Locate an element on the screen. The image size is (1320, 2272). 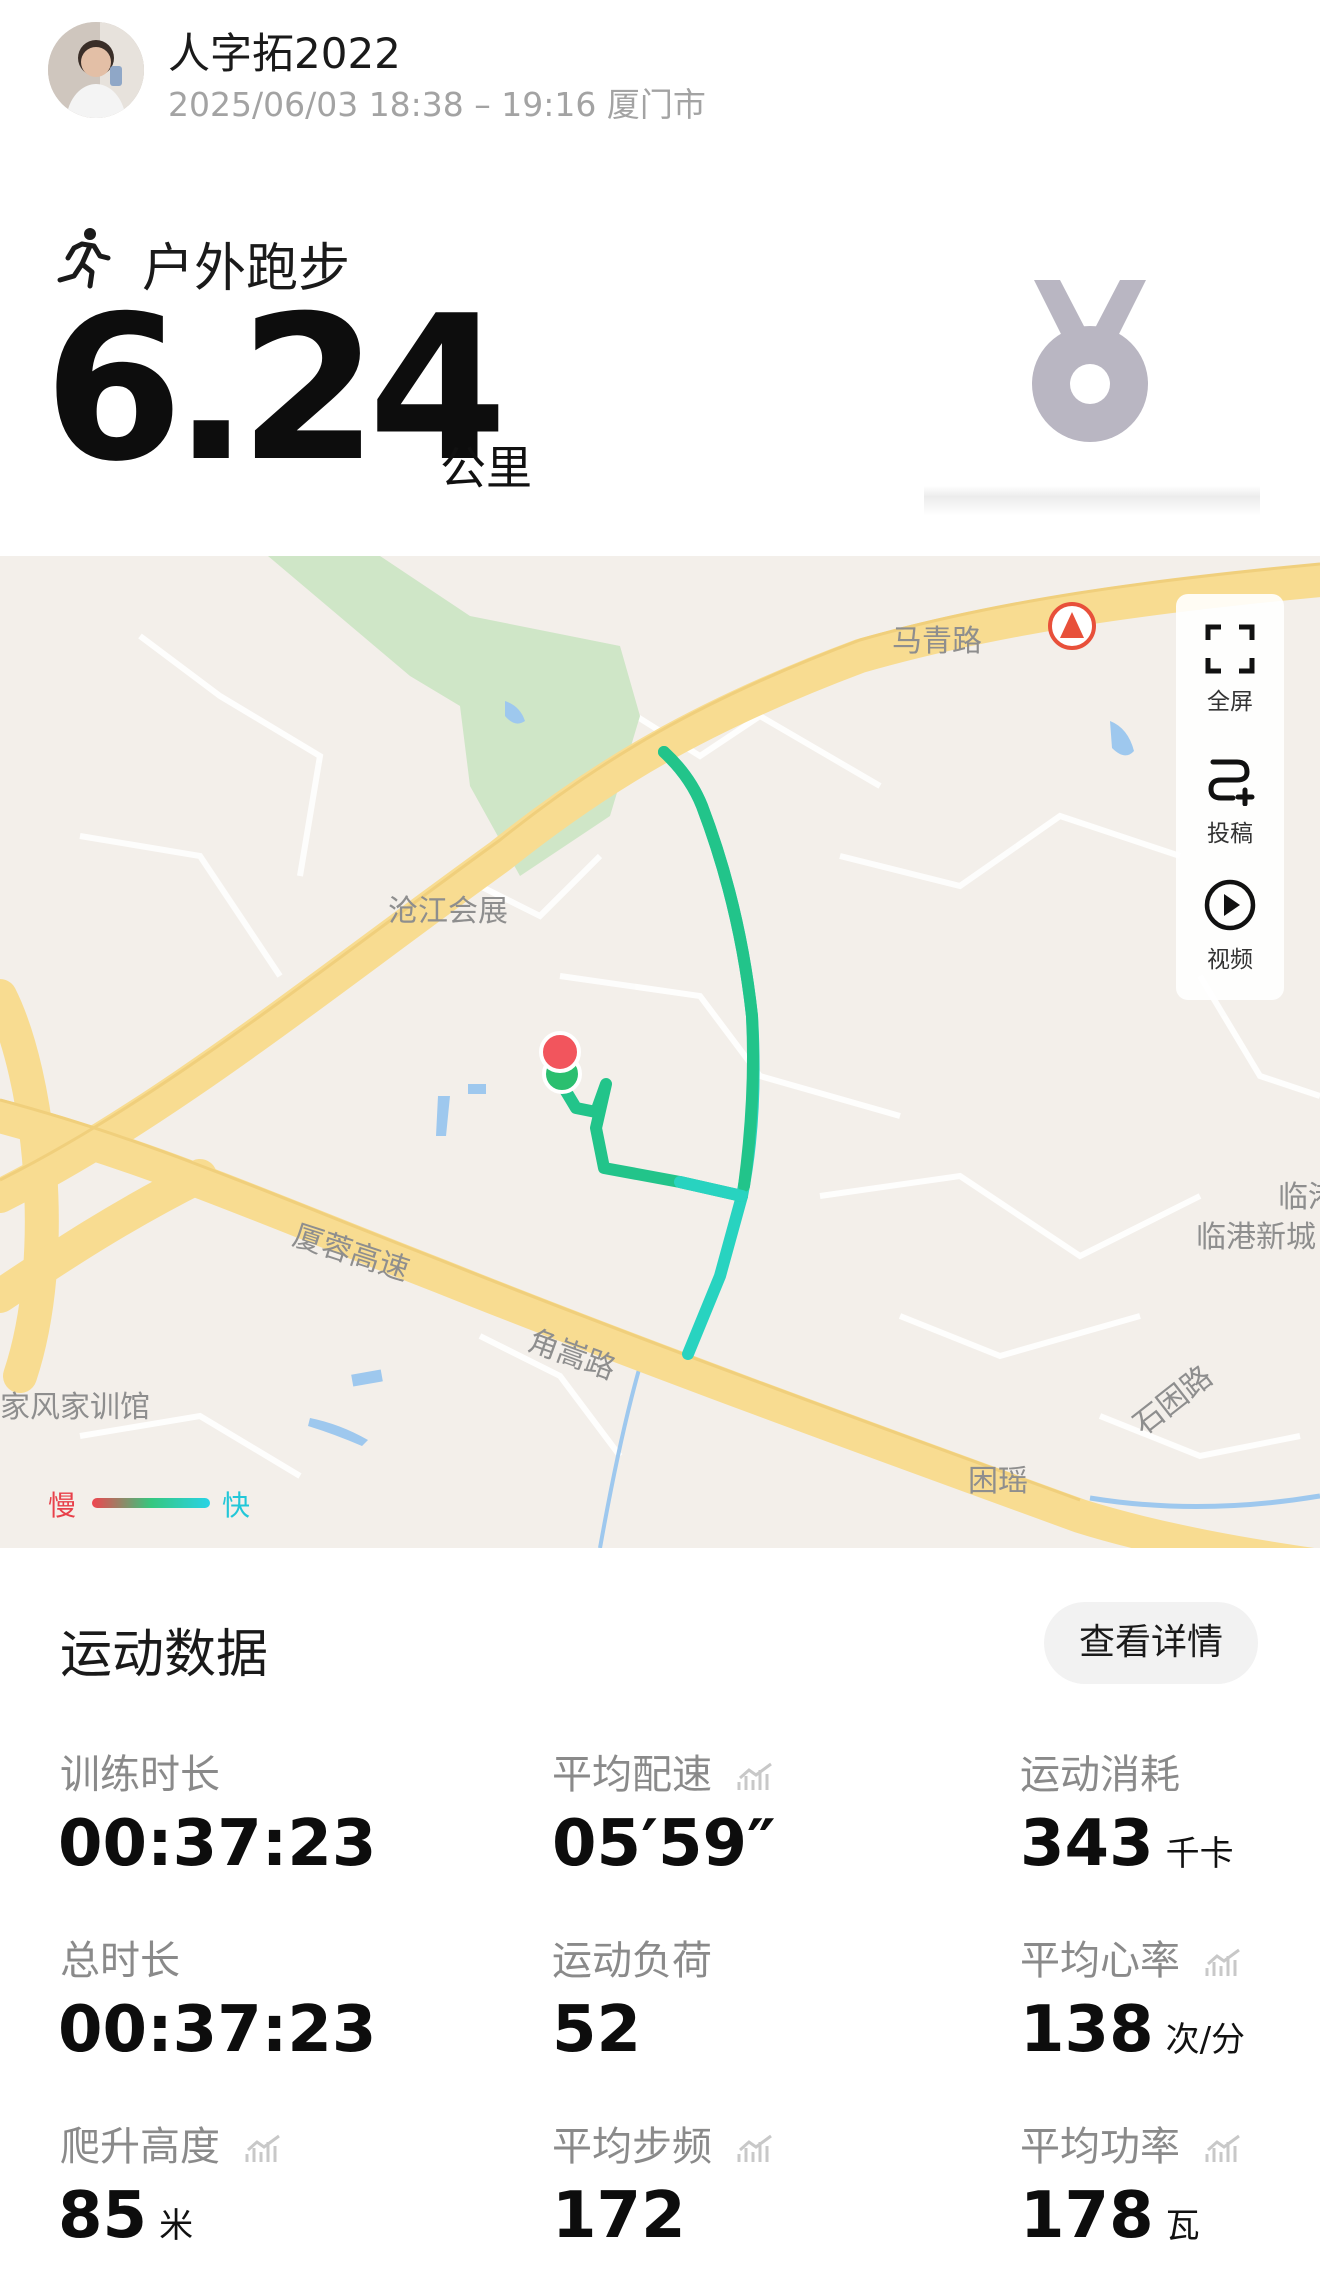
fullscreen-icon is located at coordinates (1230, 649).